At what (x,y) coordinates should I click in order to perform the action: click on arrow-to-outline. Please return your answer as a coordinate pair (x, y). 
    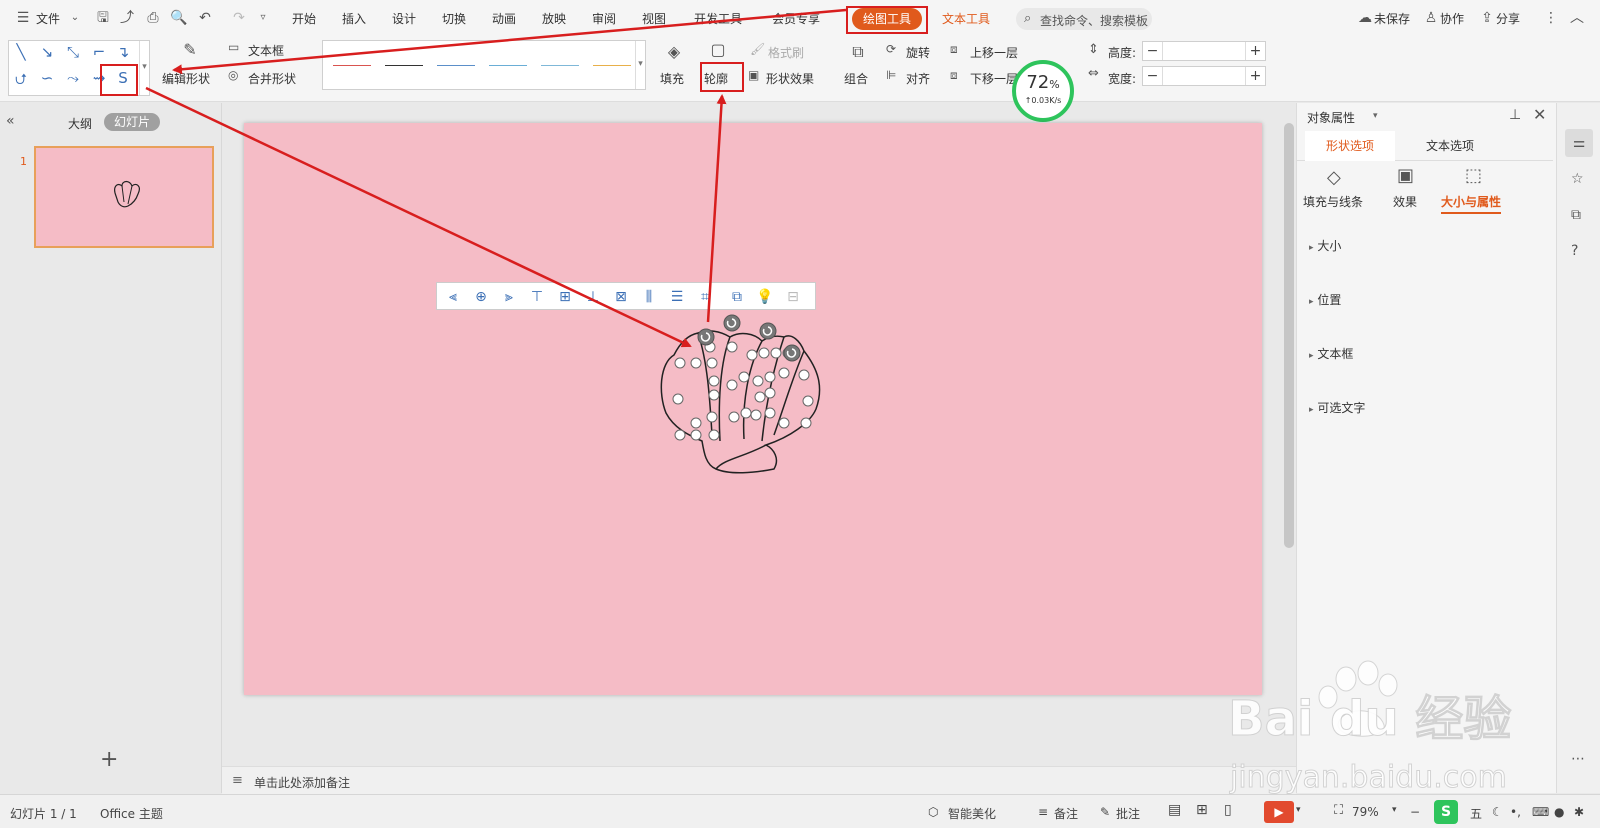
    Looking at the image, I should click on (716, 208).